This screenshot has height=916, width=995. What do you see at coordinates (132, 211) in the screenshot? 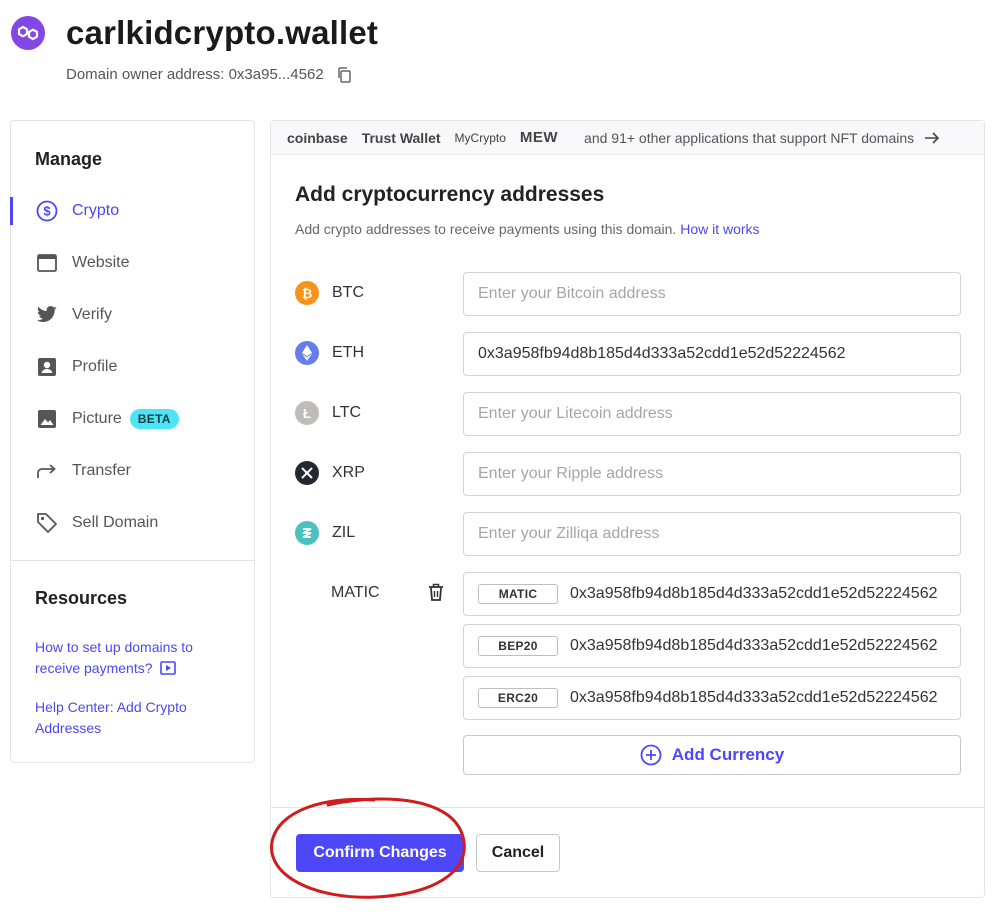
I see `sidebar-item-crypto: $ Crypto` at bounding box center [132, 211].